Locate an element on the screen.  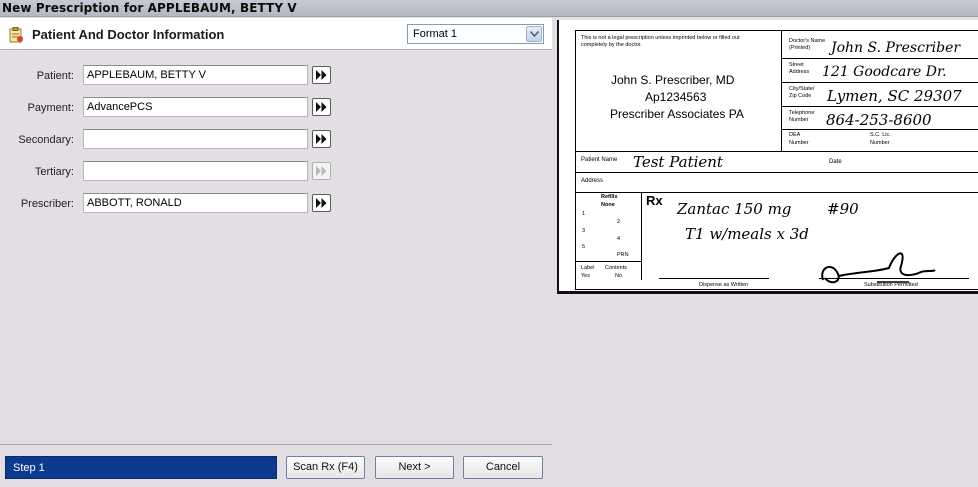
cancel-button: Cancel is located at coordinates (503, 467).